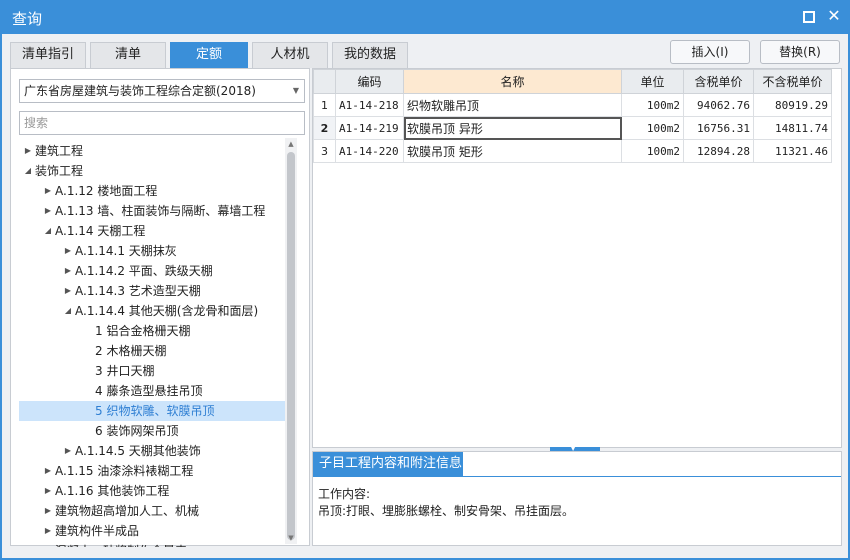 This screenshot has width=850, height=560. What do you see at coordinates (125, 371) in the screenshot?
I see `tree-node-label: 3 井口天棚` at bounding box center [125, 371].